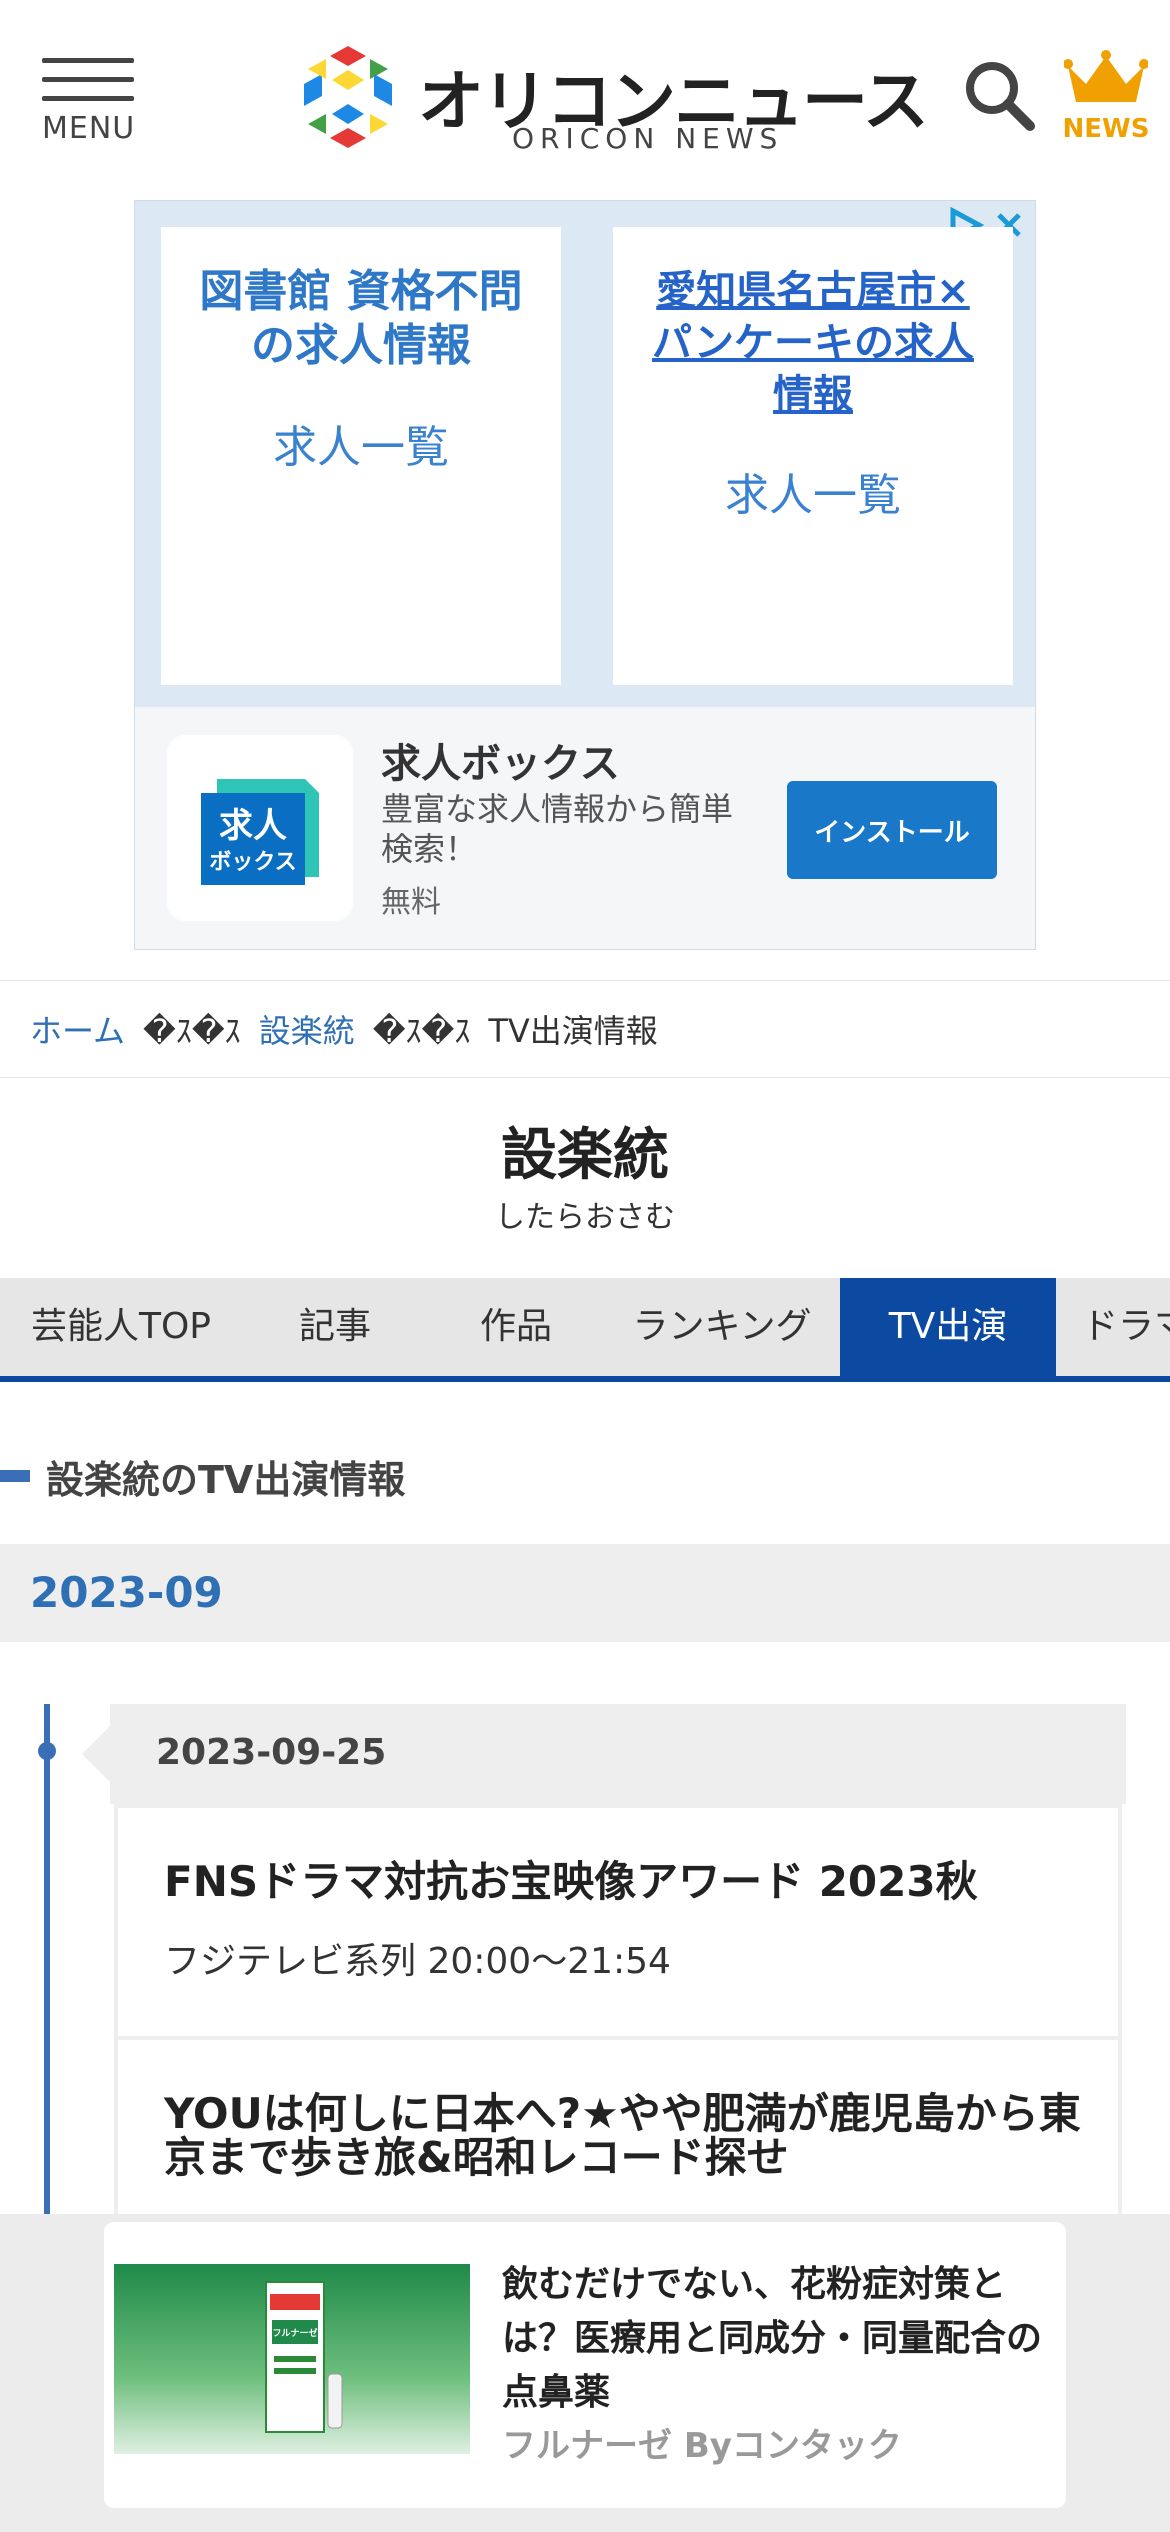 The width and height of the screenshot is (1170, 2532). I want to click on app-icon-text-line1: 求人, so click(253, 826).